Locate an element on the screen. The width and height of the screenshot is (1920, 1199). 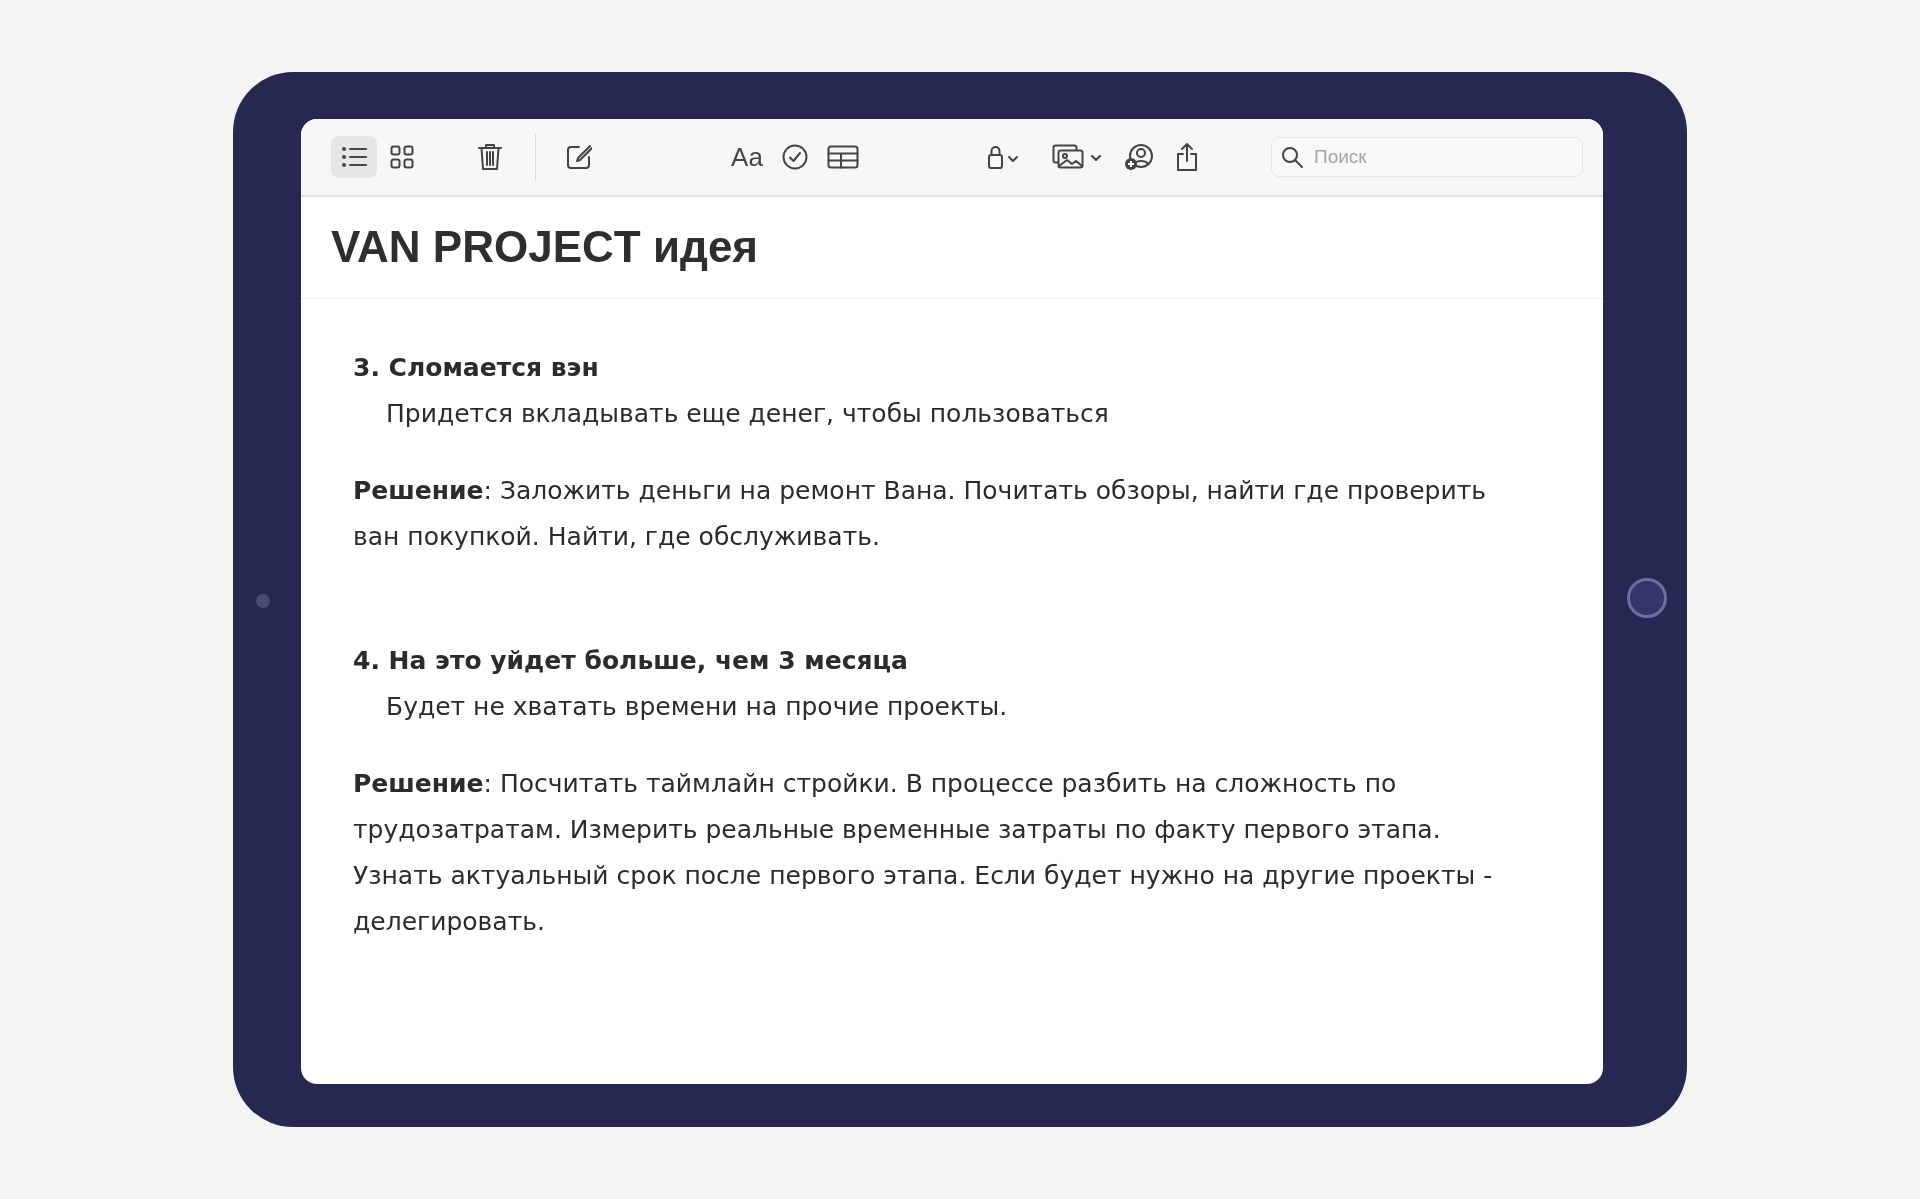
add-person-icon is located at coordinates (1139, 157).